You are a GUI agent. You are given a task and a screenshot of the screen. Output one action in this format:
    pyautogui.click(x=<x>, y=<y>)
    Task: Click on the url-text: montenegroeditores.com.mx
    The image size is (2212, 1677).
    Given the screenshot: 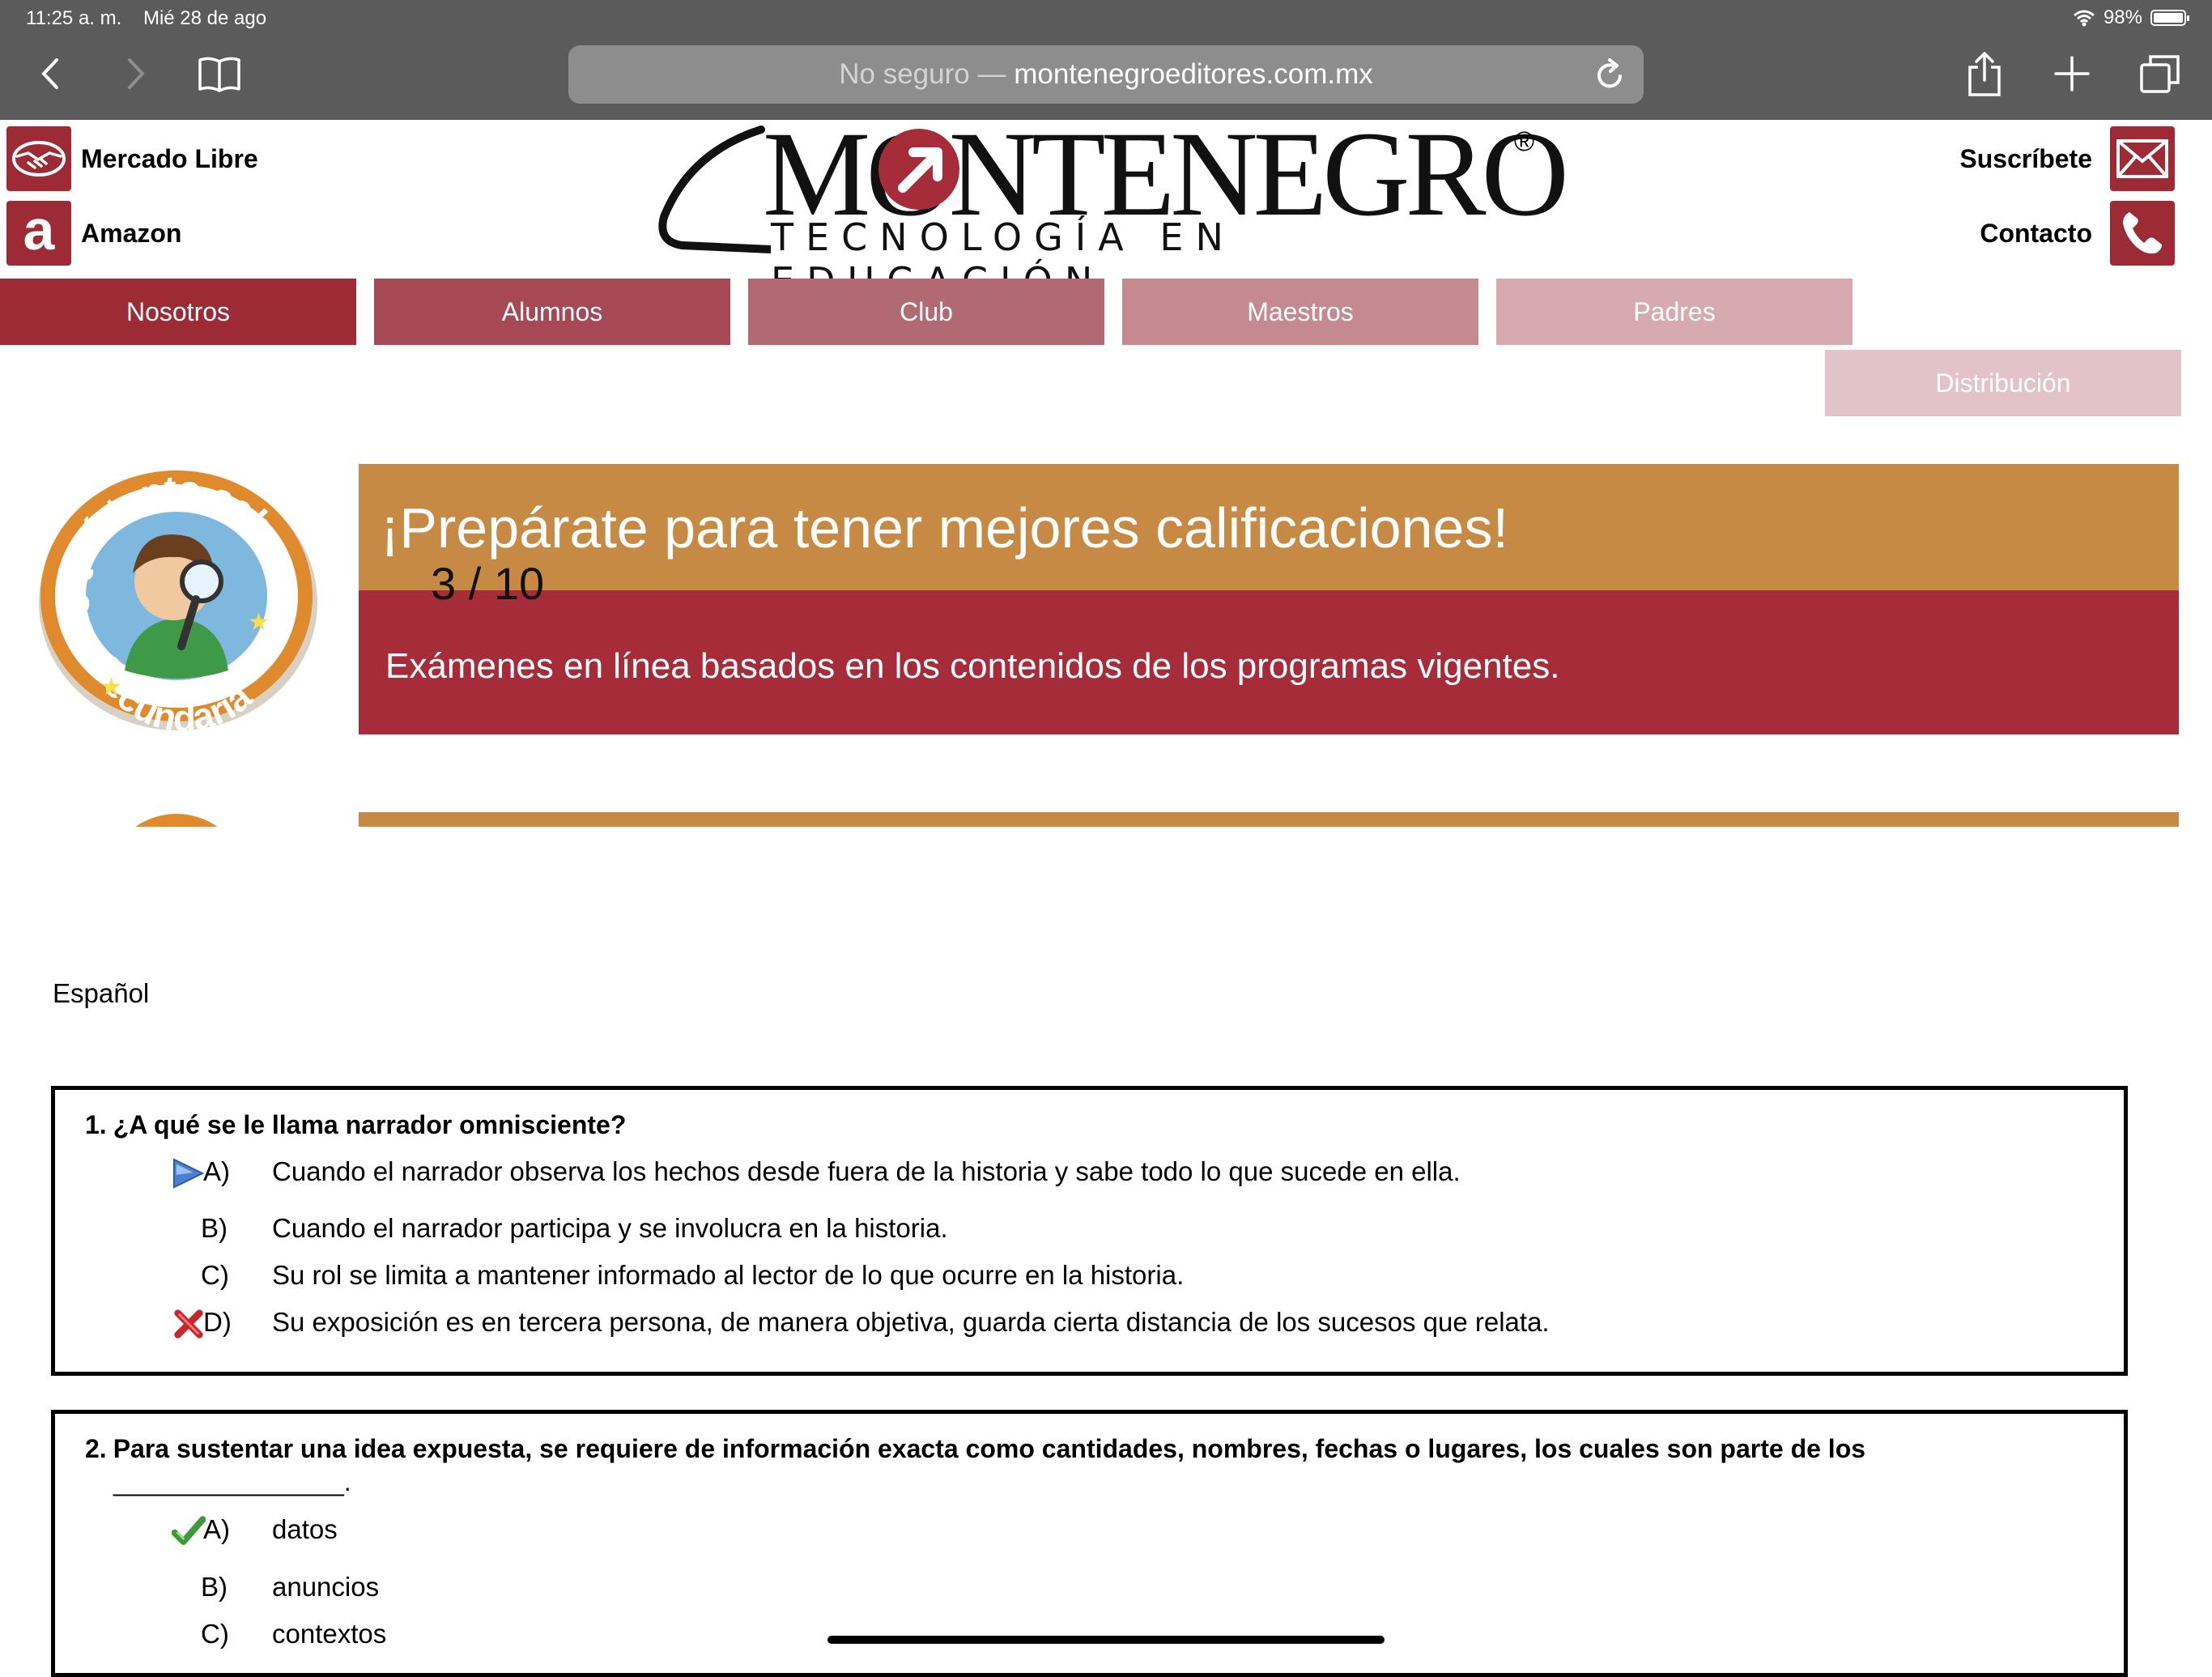 What is the action you would take?
    pyautogui.click(x=1194, y=74)
    